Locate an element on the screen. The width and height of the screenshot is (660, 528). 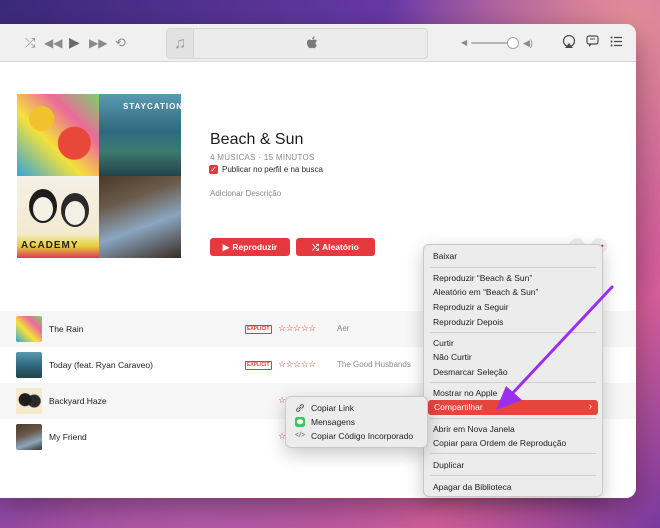
code-icon: </> is located at coordinates (300, 435).